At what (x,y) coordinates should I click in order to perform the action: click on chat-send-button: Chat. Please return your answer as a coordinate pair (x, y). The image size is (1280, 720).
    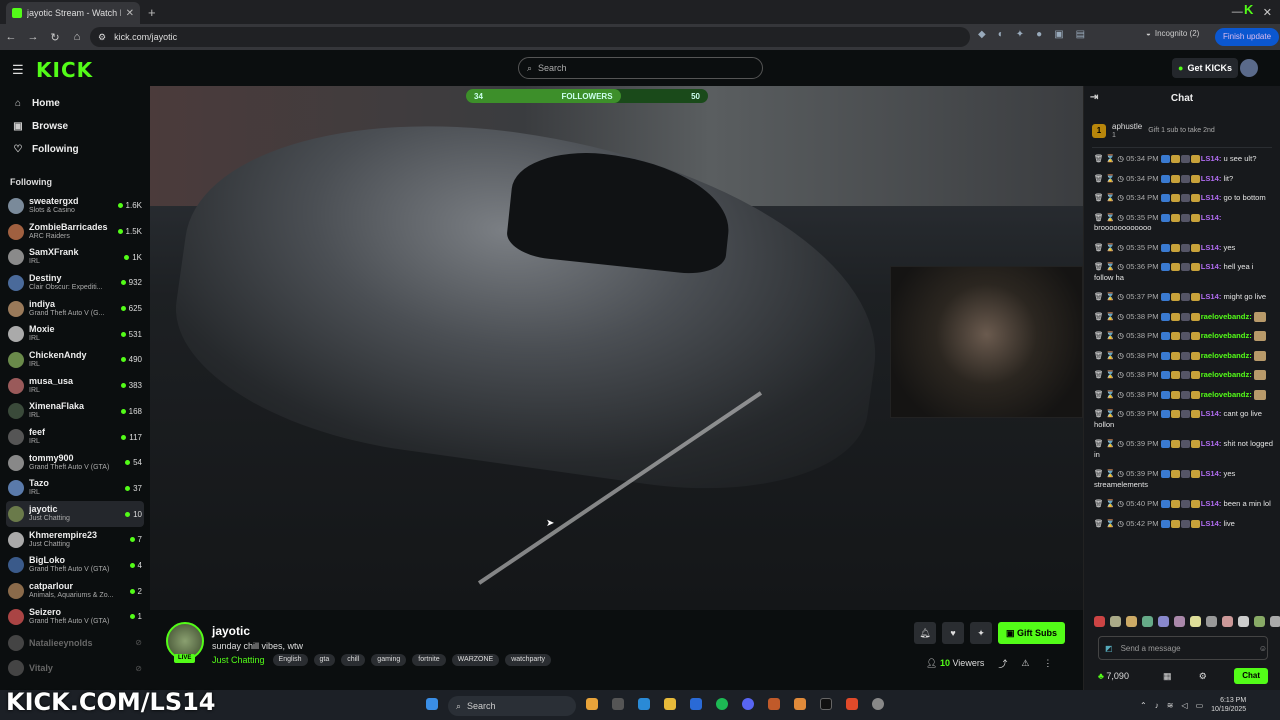
    Looking at the image, I should click on (1251, 676).